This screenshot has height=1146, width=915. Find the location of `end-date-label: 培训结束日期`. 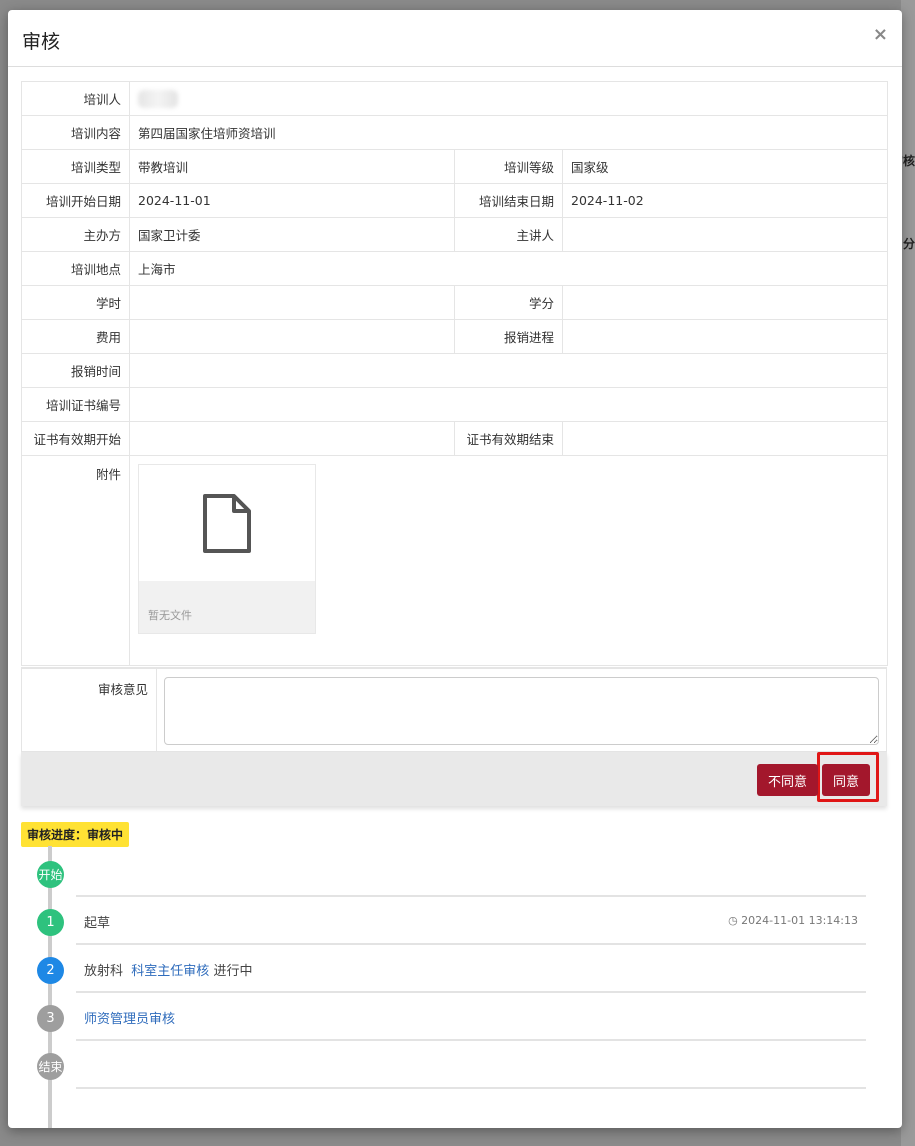

end-date-label: 培训结束日期 is located at coordinates (508, 200).